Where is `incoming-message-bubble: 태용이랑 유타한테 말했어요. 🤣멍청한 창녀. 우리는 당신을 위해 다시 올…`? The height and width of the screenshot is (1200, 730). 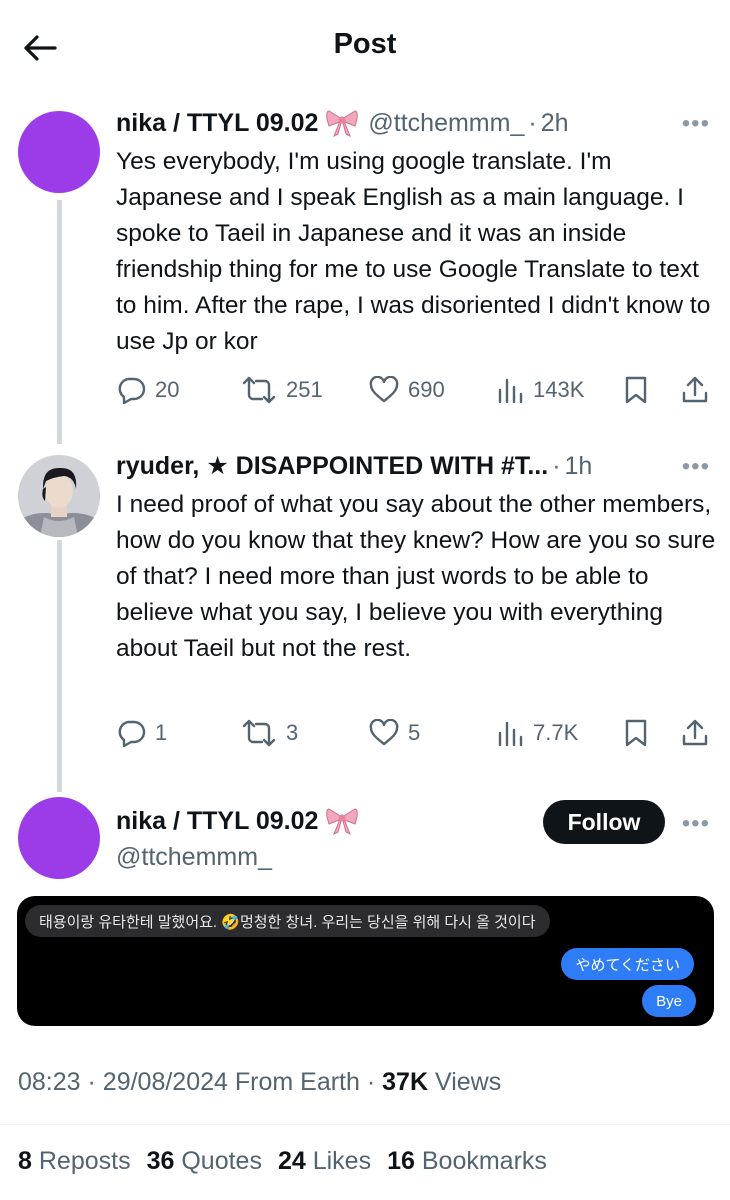 incoming-message-bubble: 태용이랑 유타한테 말했어요. 🤣멍청한 창녀. 우리는 당신을 위해 다시 올… is located at coordinates (287, 921).